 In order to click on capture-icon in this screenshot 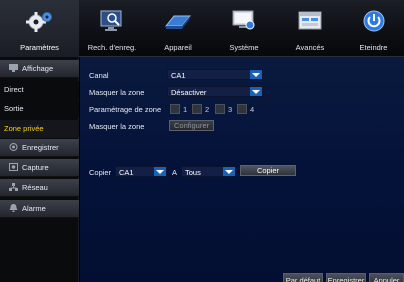, I will do `click(13, 167)`.